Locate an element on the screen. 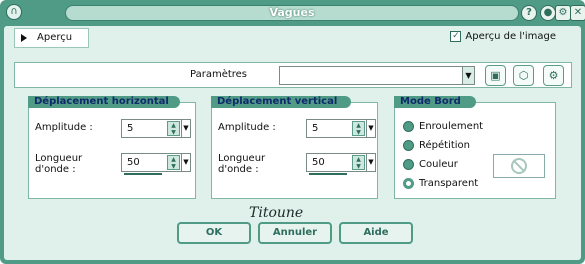 This screenshot has height=264, width=585. image-preview-option: ✓ Aperçu de l'image is located at coordinates (503, 36).